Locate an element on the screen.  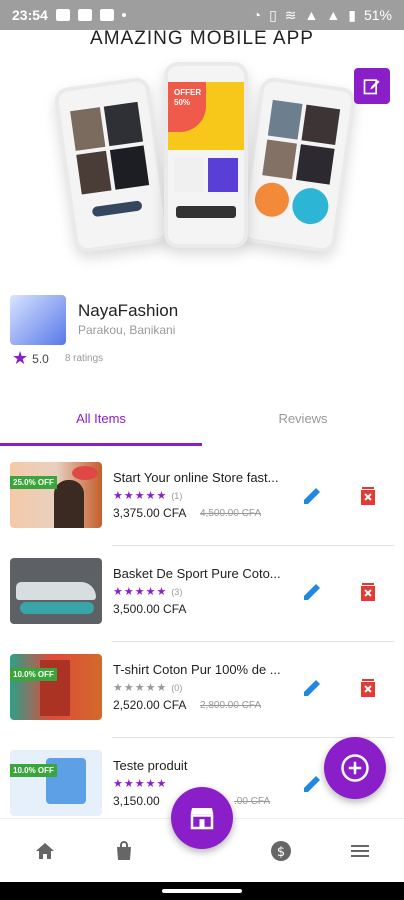
system-navigation-bar is located at coordinates (202, 891).